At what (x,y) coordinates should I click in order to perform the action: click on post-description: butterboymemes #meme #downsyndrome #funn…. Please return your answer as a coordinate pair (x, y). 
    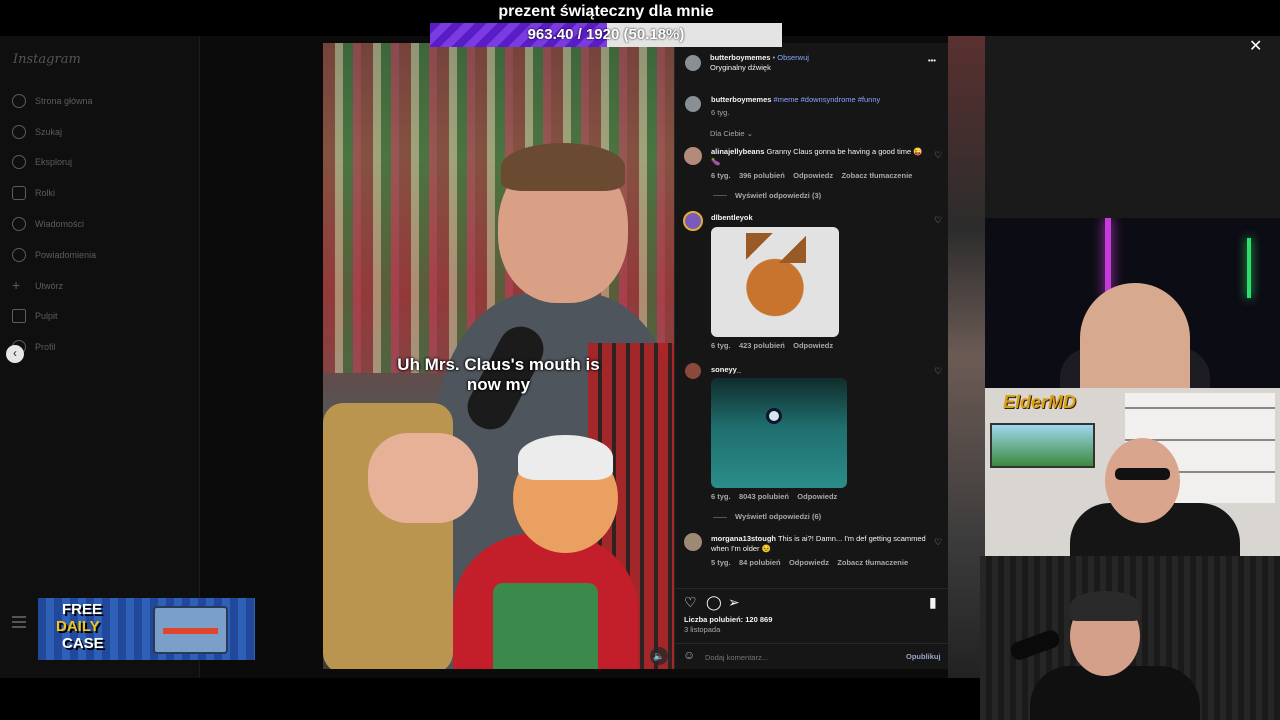
    Looking at the image, I should click on (795, 100).